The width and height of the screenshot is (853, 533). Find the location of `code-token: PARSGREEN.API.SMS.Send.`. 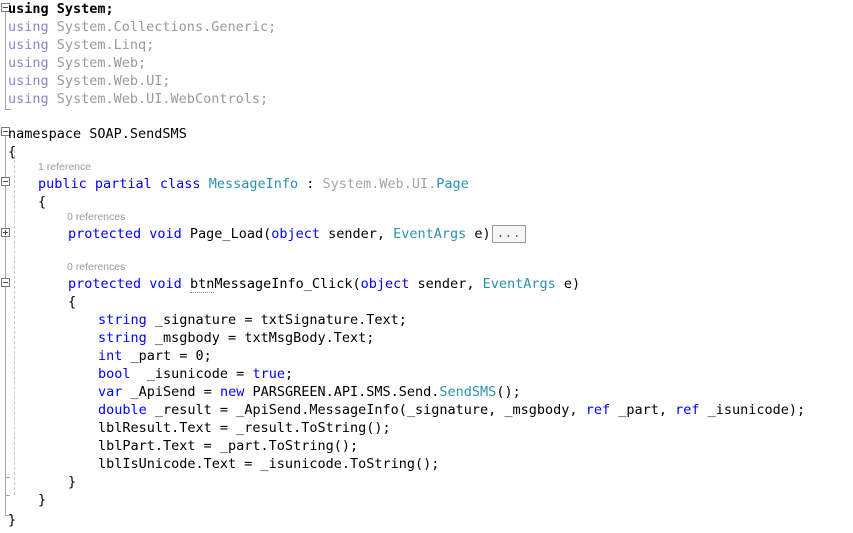

code-token: PARSGREEN.API.SMS.Send. is located at coordinates (342, 392).